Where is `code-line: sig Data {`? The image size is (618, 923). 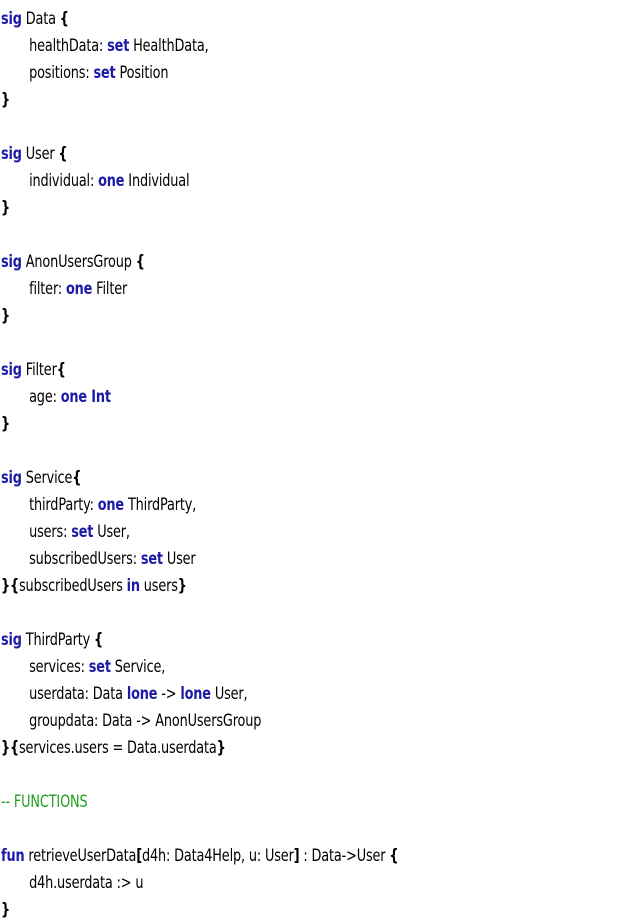
code-line: sig Data { is located at coordinates (199, 18).